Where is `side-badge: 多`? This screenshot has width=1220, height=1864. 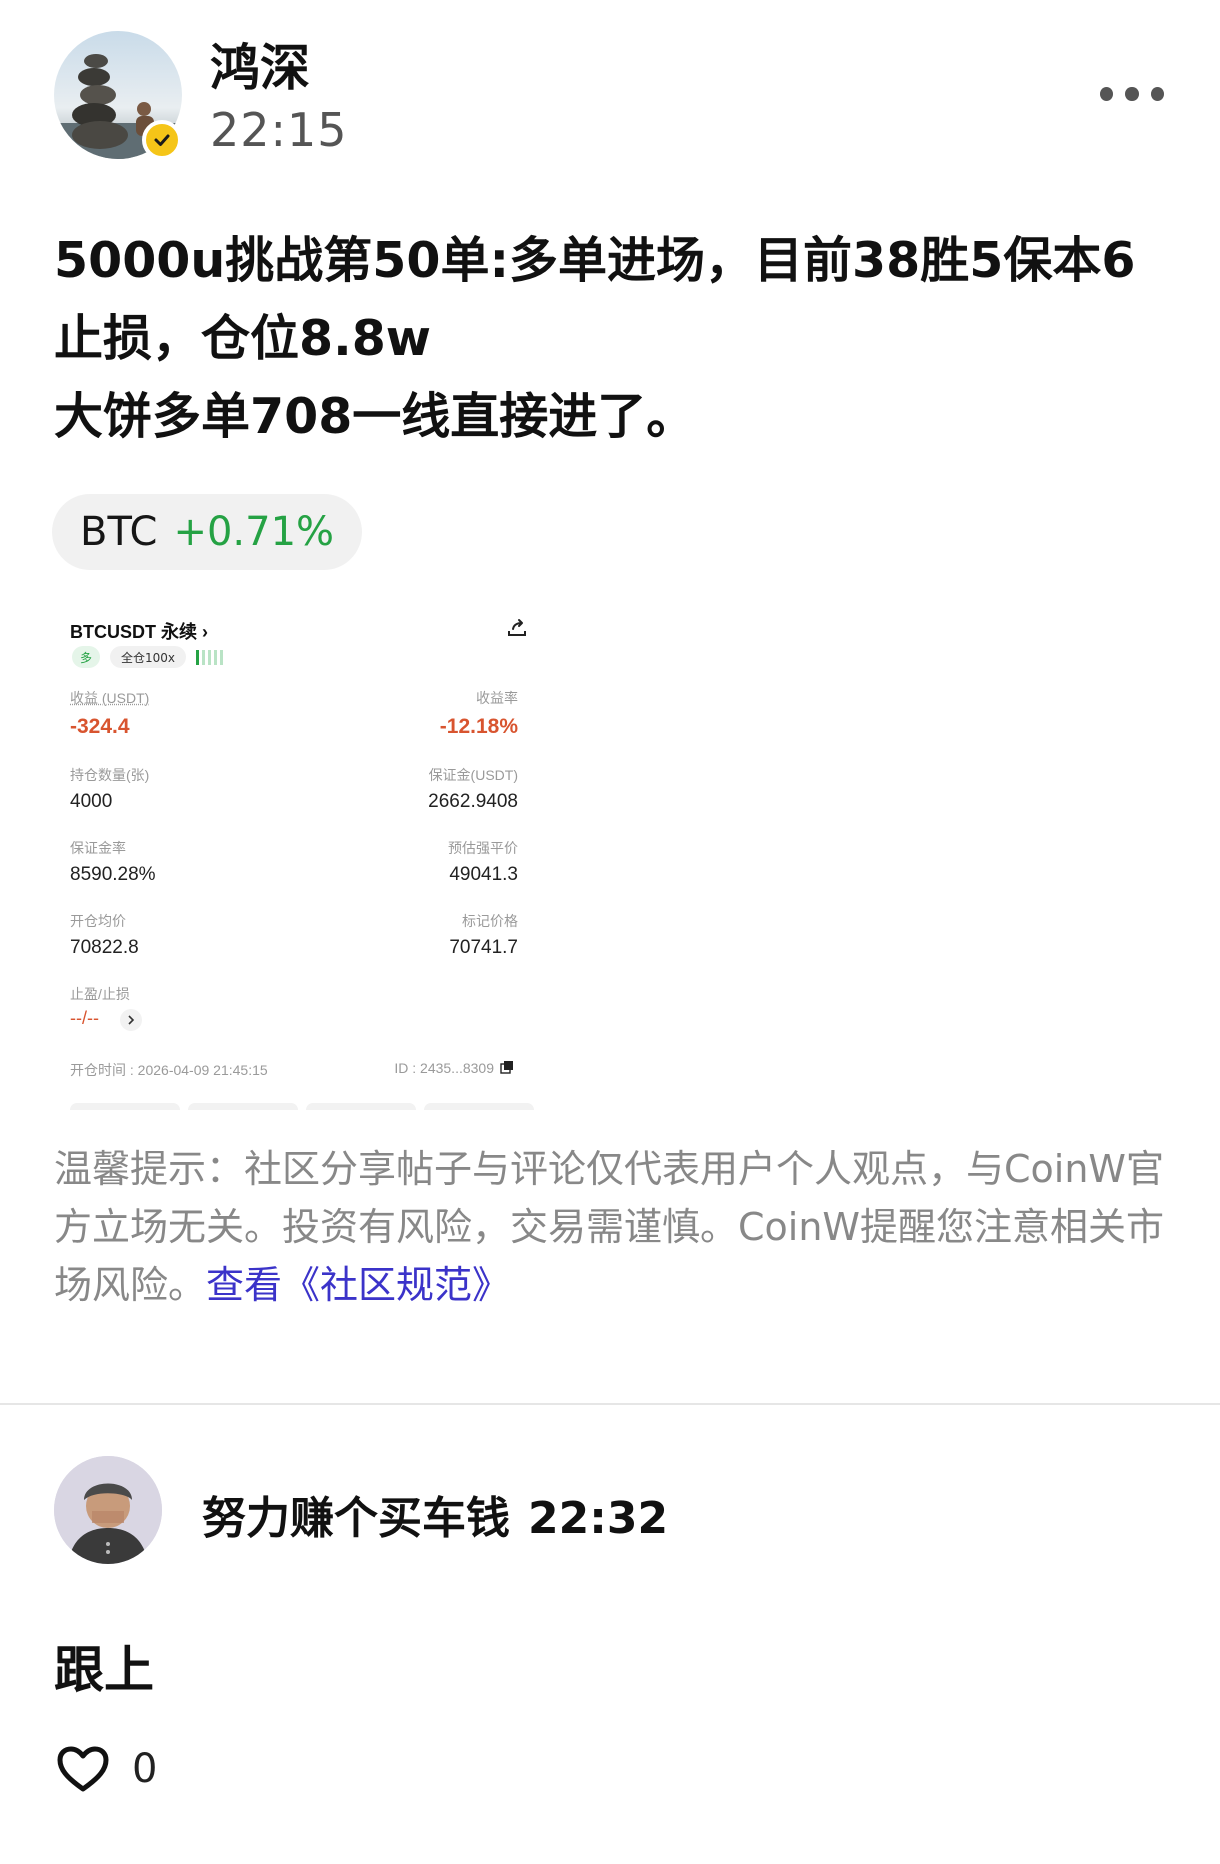
side-badge: 多 is located at coordinates (86, 657).